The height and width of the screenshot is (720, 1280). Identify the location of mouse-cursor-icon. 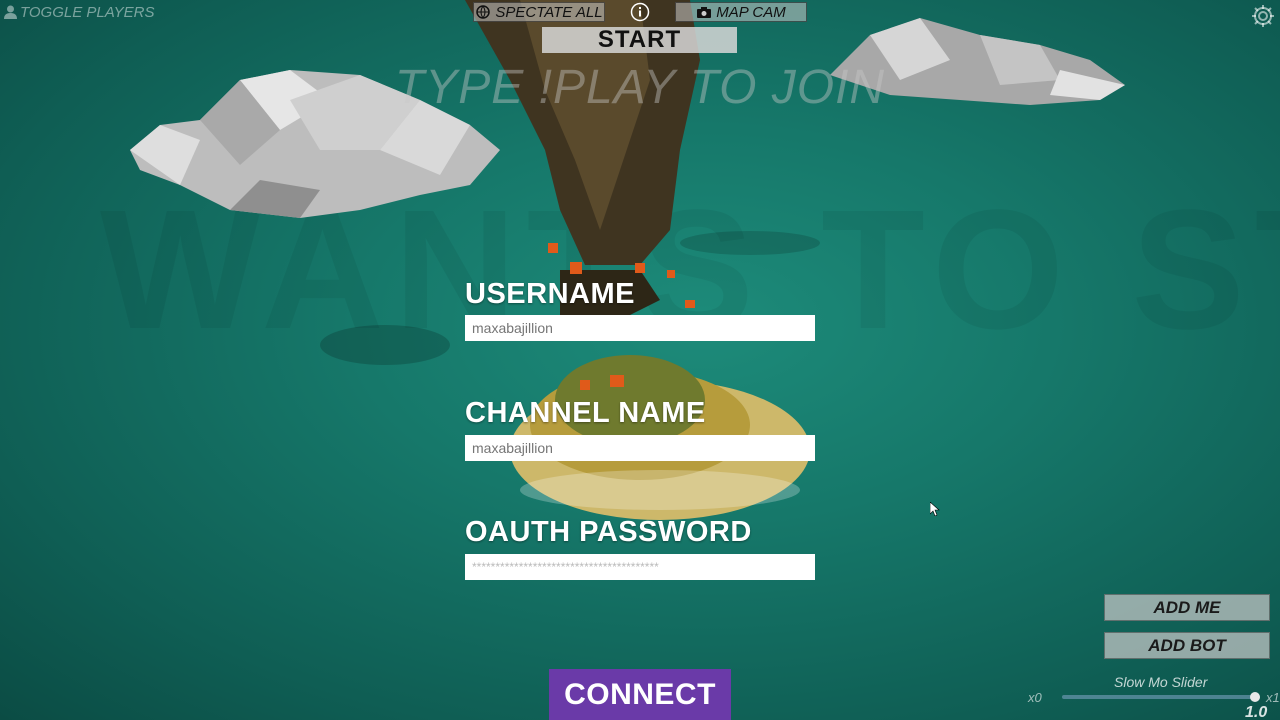
(935, 509).